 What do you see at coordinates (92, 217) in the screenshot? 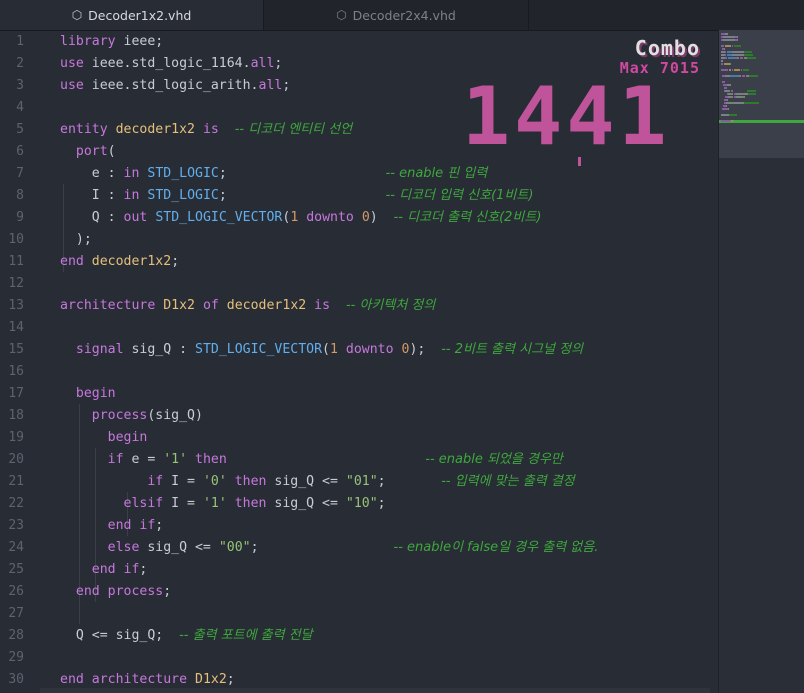
I see `code-text: Q :` at bounding box center [92, 217].